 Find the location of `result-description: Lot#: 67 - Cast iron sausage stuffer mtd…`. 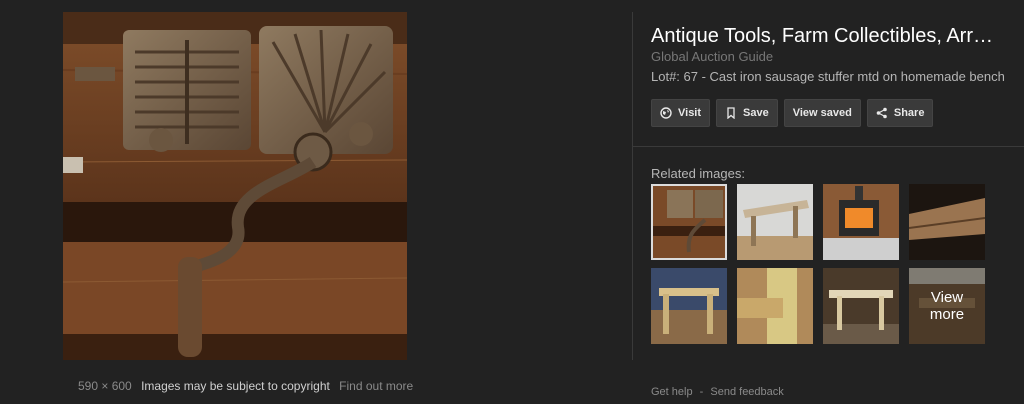

result-description: Lot#: 67 - Cast iron sausage stuffer mtd… is located at coordinates (828, 76).